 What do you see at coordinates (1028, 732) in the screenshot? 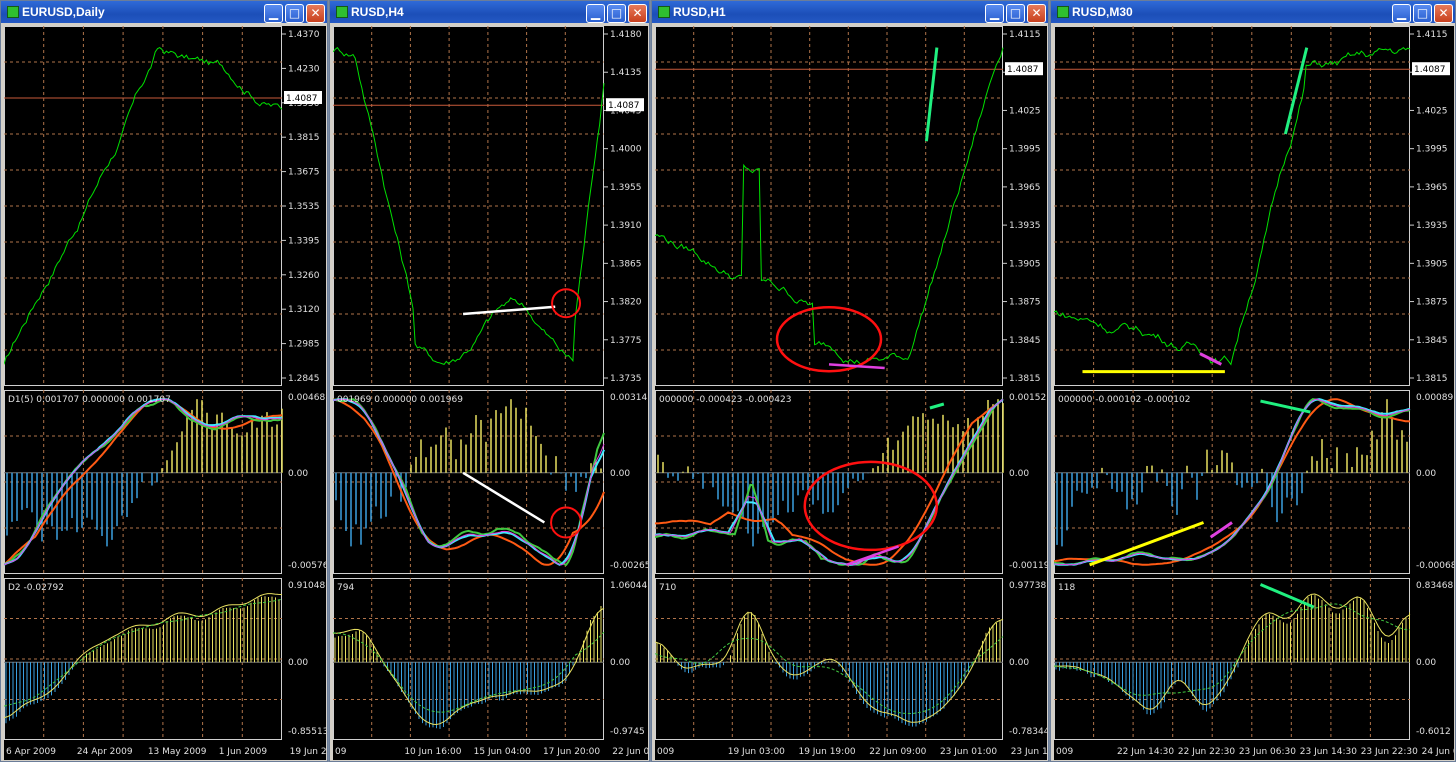
I see `indicator-2-axis-label: -0.78344` at bounding box center [1028, 732].